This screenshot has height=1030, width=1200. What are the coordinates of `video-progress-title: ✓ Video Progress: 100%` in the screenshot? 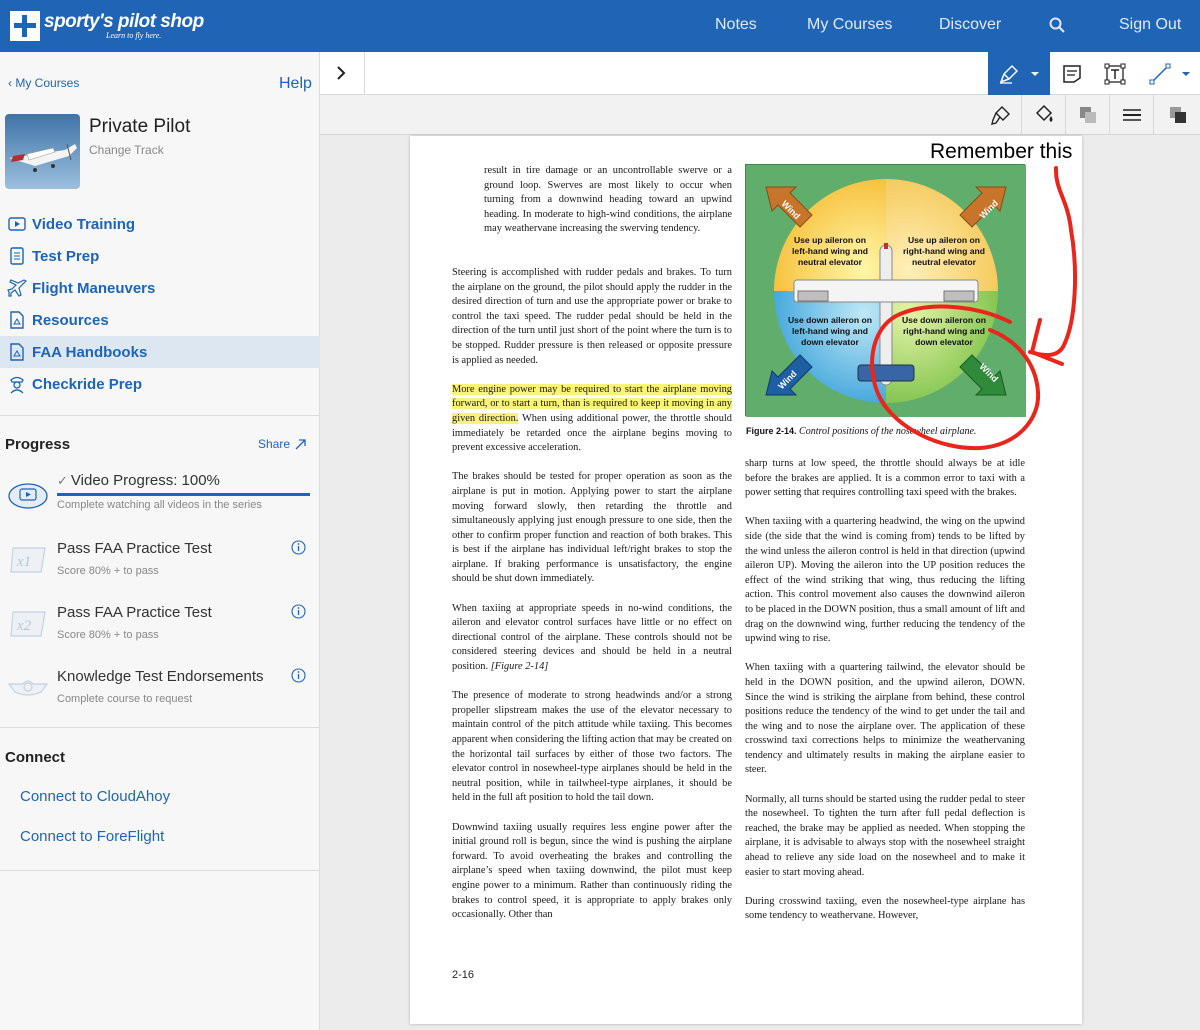 It's located at (138, 480).